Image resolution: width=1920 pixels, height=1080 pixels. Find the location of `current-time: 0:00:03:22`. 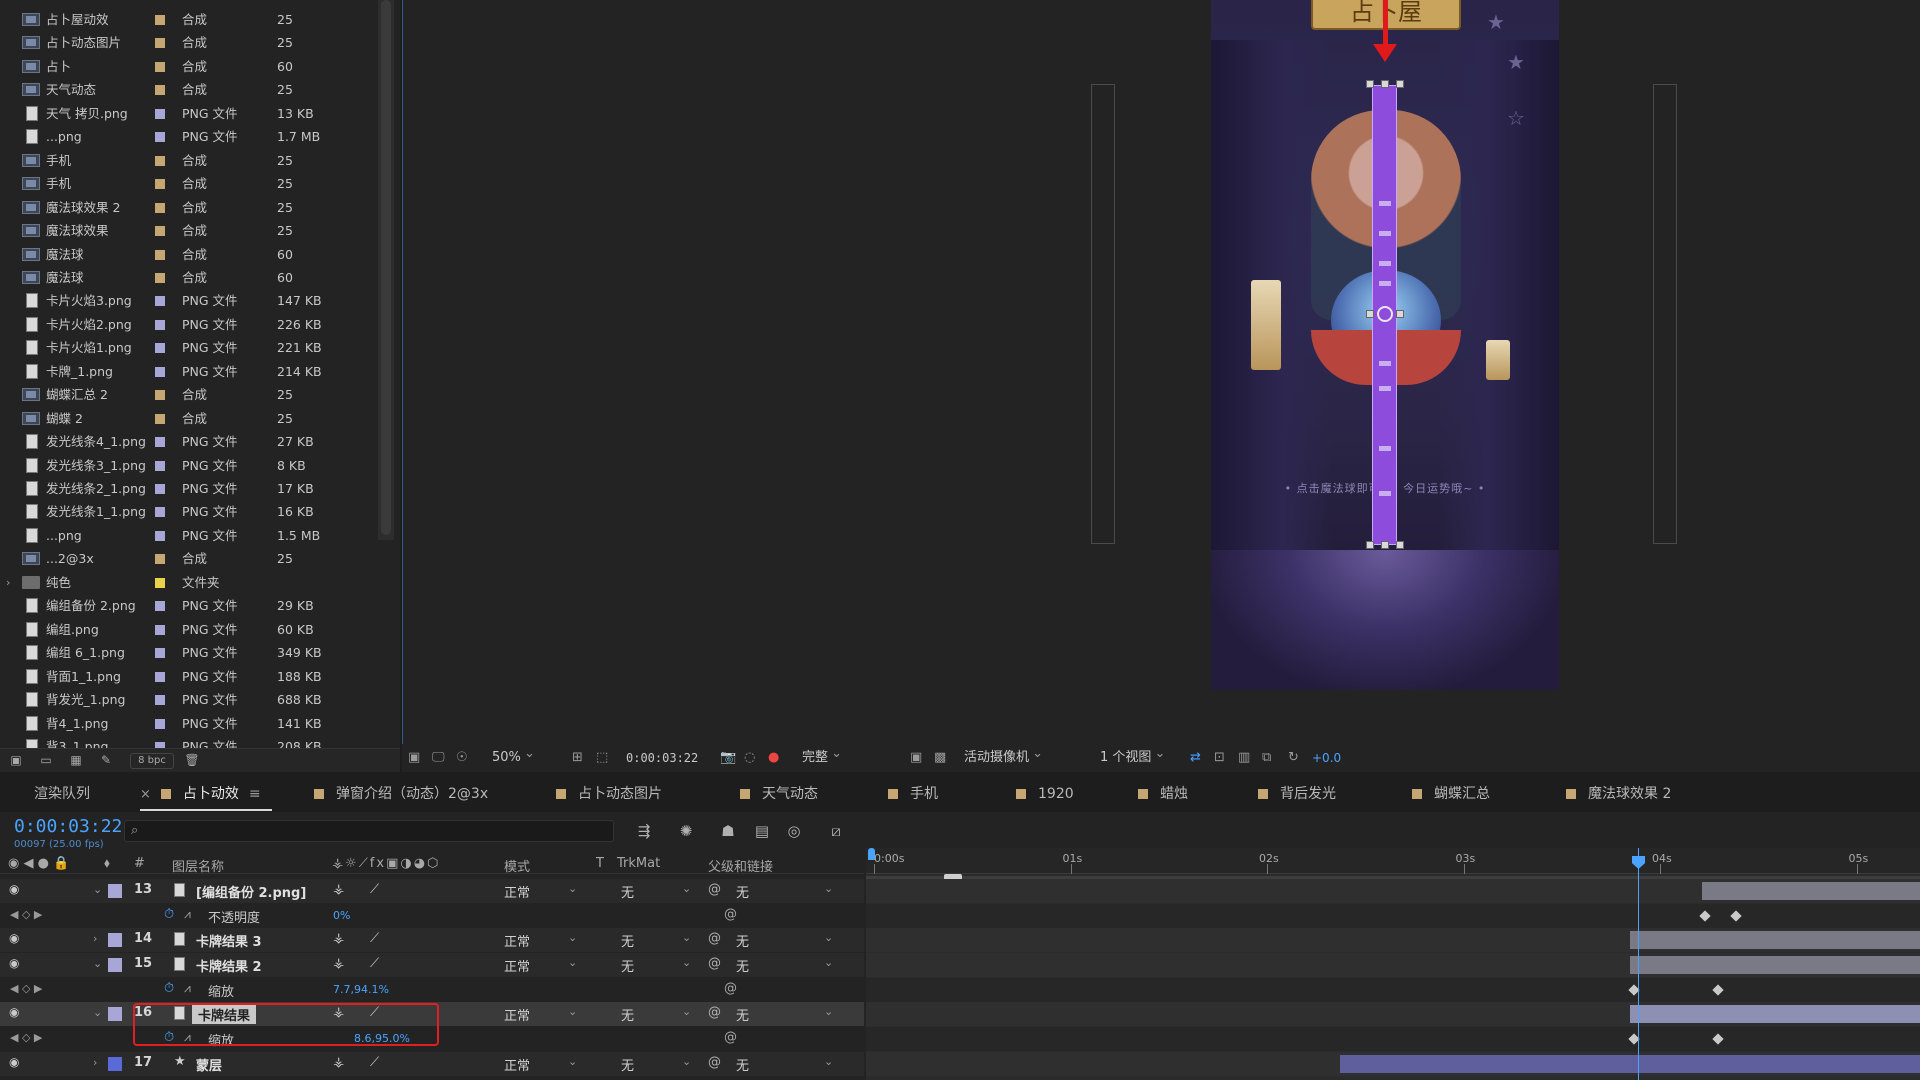

current-time: 0:00:03:22 is located at coordinates (68, 826).